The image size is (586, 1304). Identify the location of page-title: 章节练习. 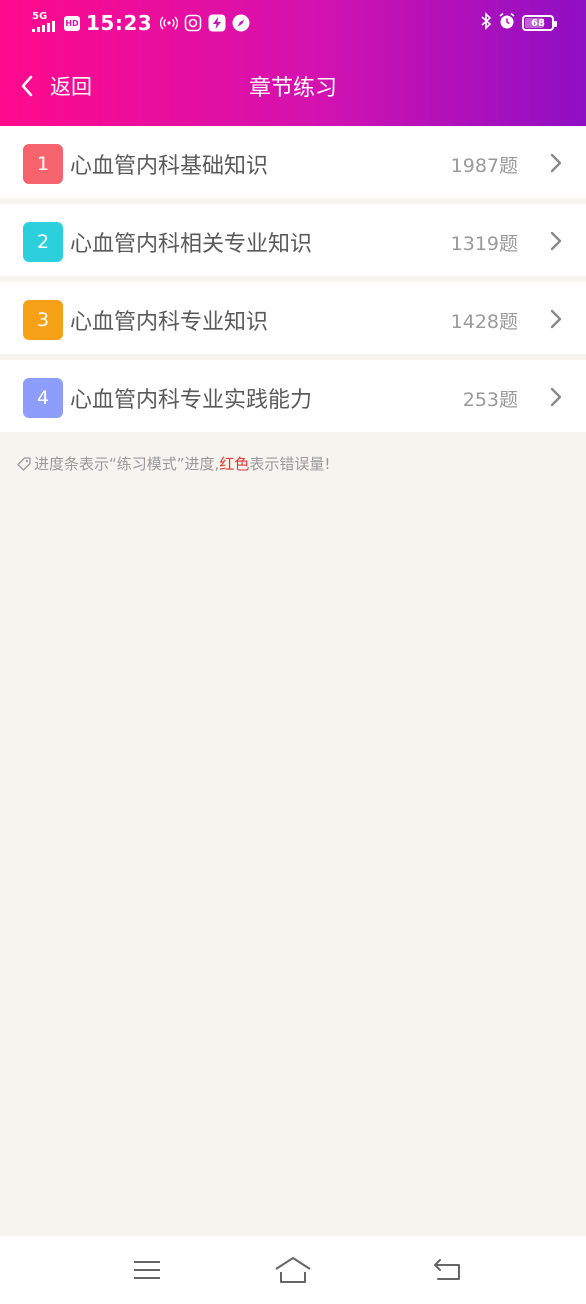
(292, 88).